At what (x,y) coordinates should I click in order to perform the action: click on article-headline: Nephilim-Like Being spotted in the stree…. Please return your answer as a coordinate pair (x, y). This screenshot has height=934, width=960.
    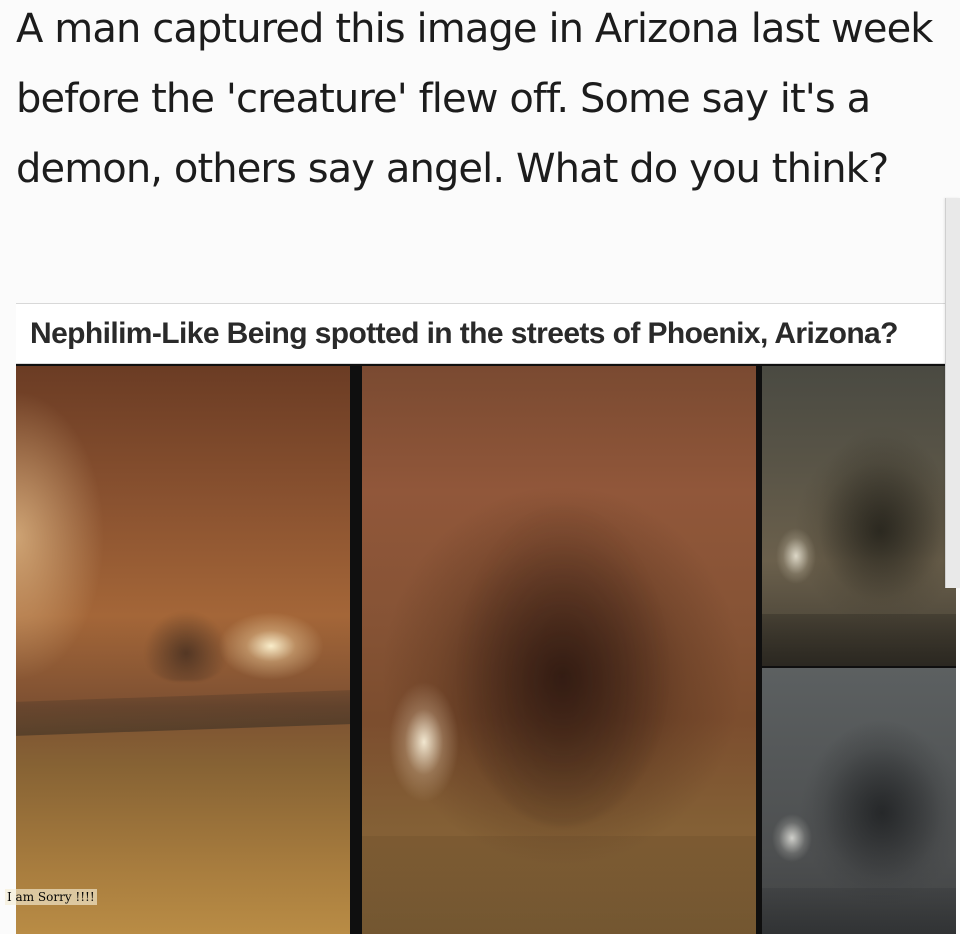
    Looking at the image, I should click on (464, 333).